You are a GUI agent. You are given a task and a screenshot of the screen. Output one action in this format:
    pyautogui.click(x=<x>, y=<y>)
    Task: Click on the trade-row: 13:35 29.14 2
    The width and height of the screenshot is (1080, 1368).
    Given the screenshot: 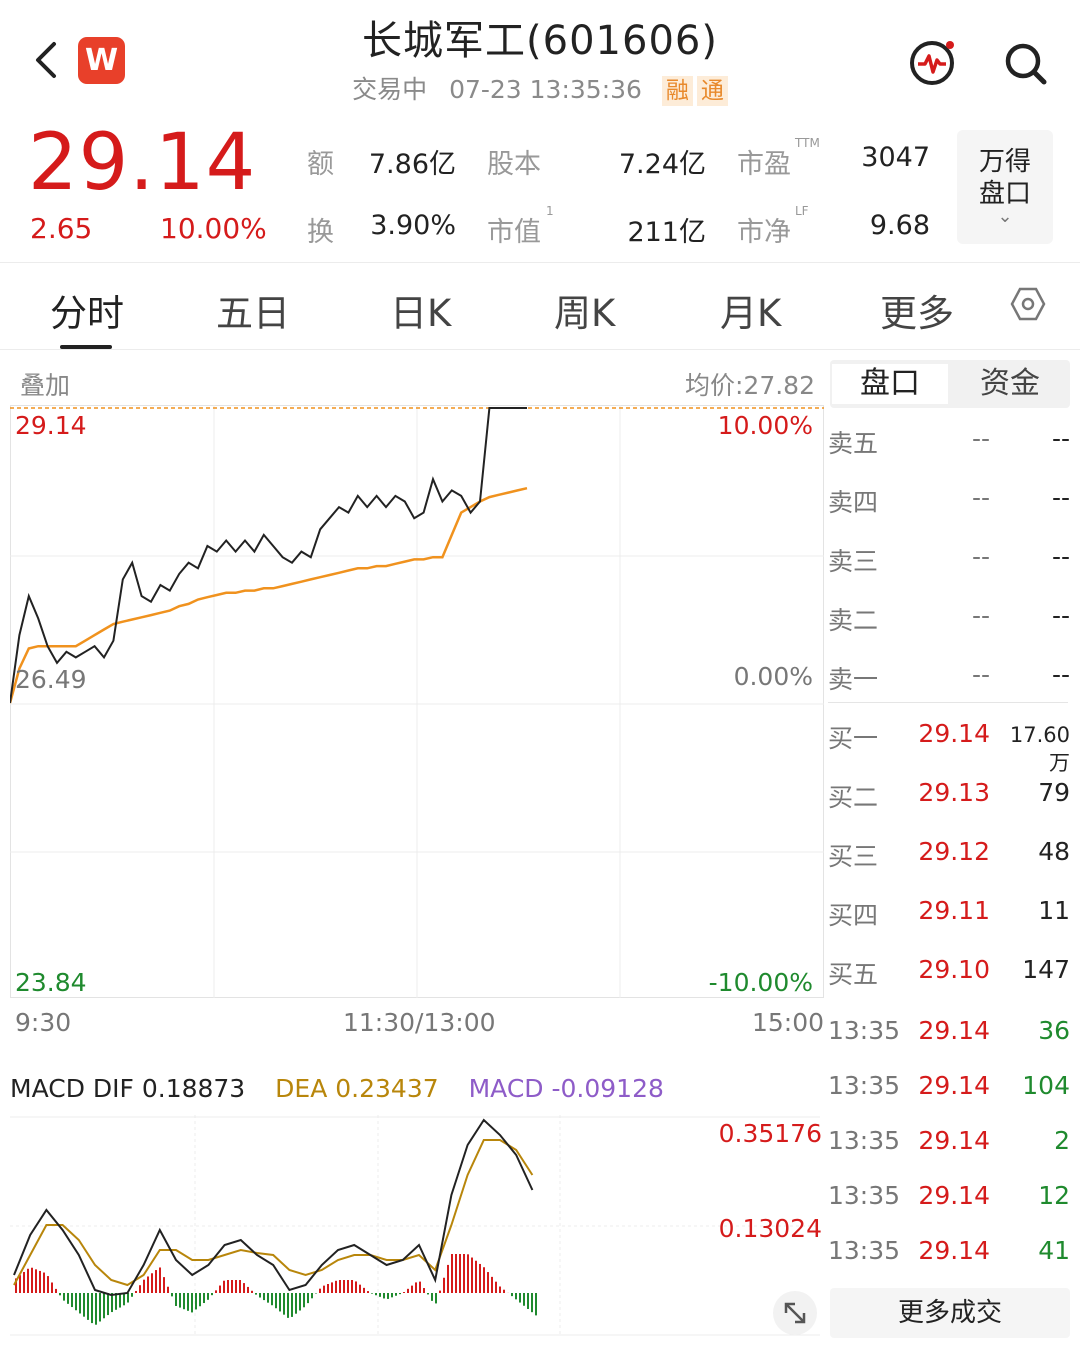 What is the action you would take?
    pyautogui.click(x=950, y=1142)
    